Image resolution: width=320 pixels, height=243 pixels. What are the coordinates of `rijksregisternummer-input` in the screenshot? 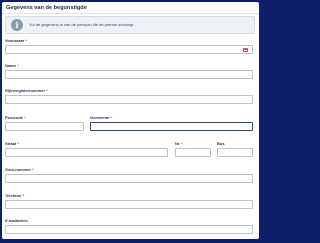 It's located at (129, 99).